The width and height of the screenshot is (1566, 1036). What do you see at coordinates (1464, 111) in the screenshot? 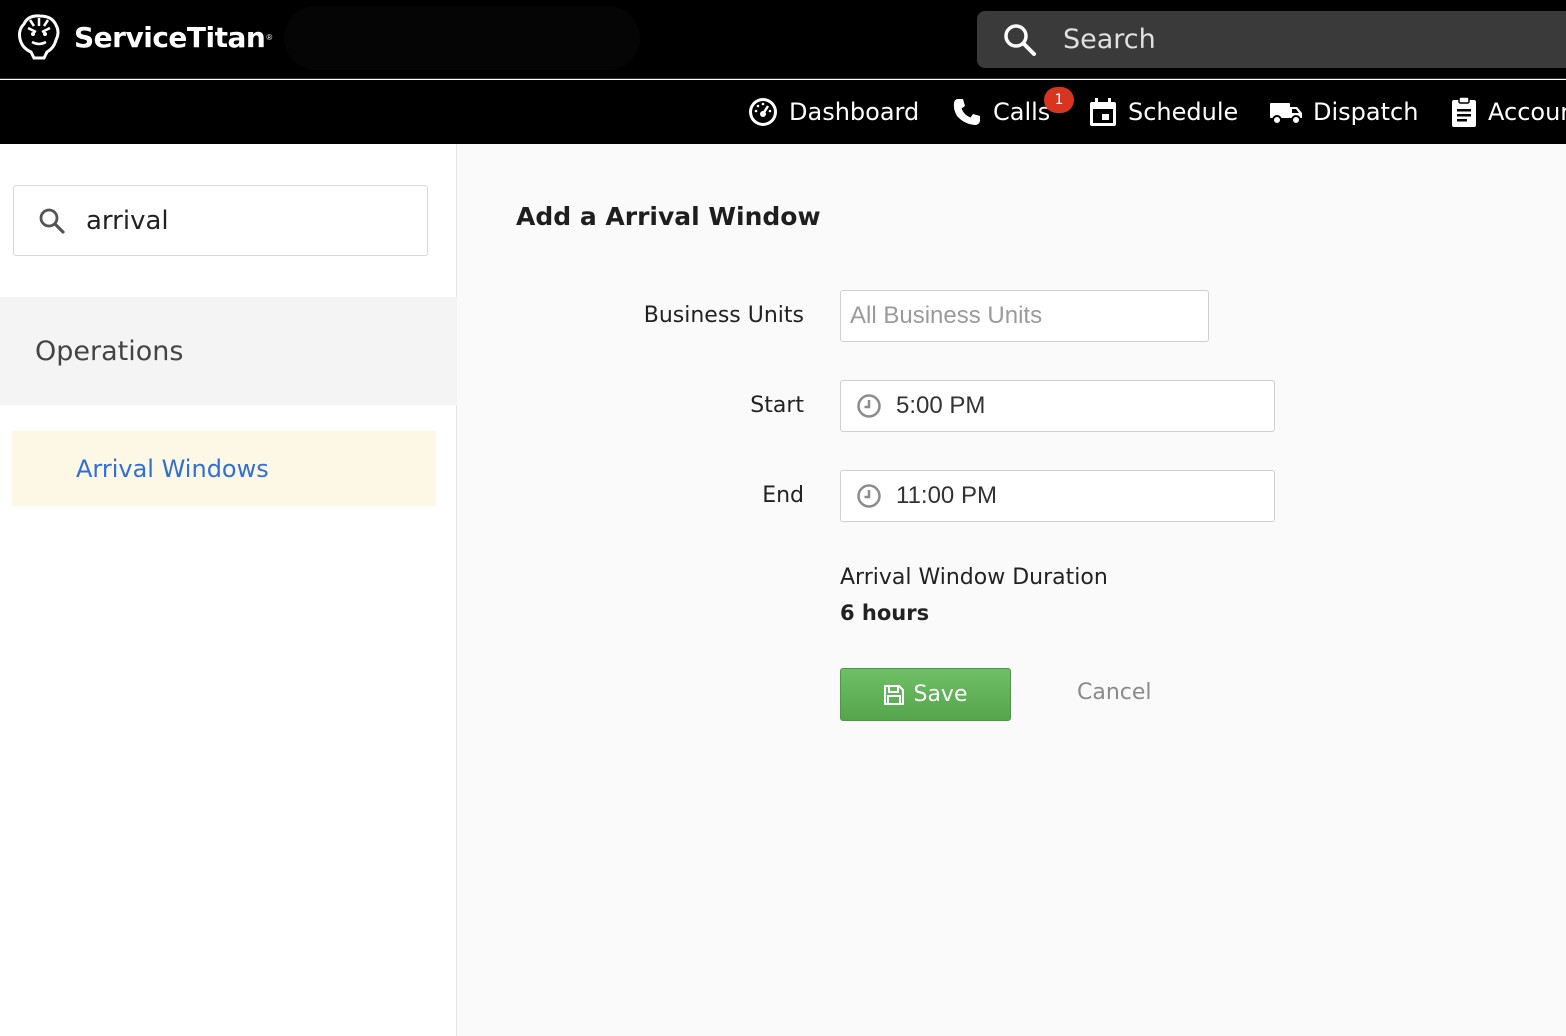
I see `clipboard-icon` at bounding box center [1464, 111].